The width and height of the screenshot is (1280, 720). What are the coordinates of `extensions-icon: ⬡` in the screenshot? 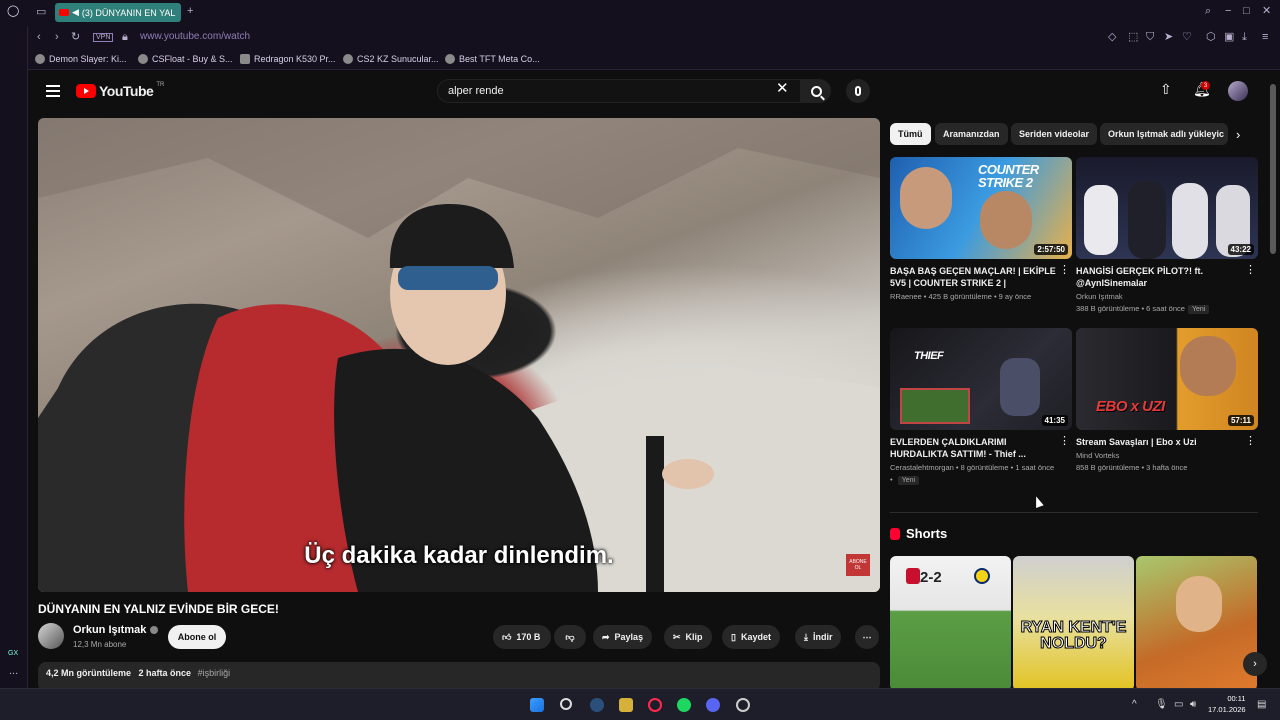 It's located at (1211, 37).